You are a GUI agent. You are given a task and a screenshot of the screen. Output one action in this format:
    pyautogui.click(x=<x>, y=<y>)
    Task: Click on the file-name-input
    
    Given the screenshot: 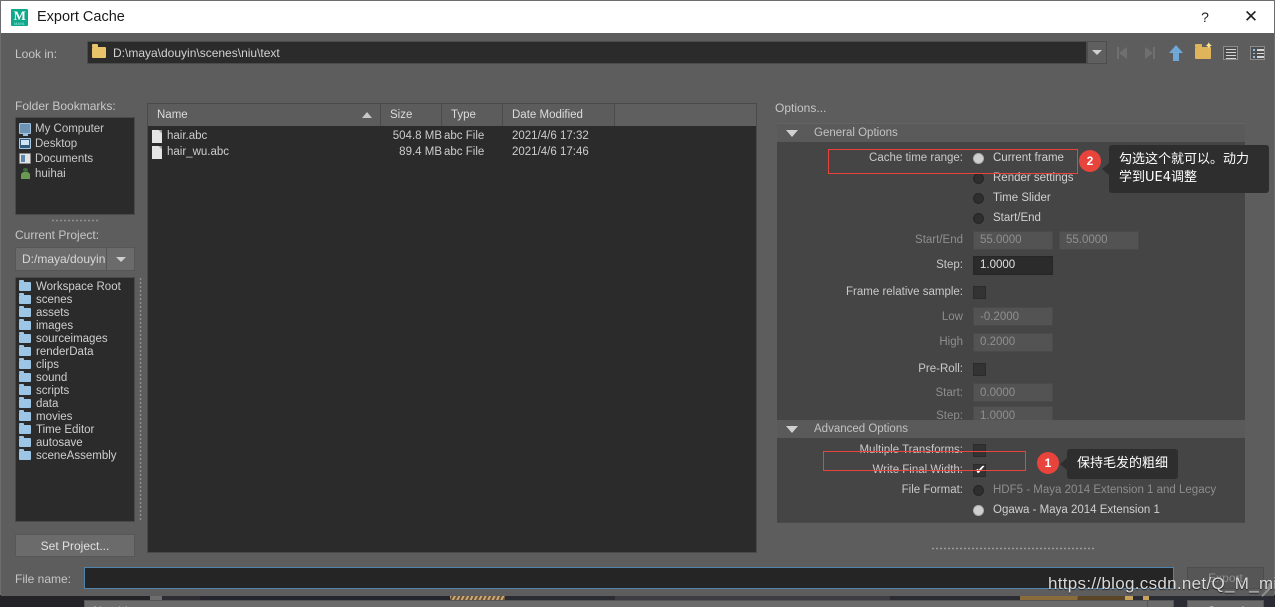 What is the action you would take?
    pyautogui.click(x=629, y=578)
    